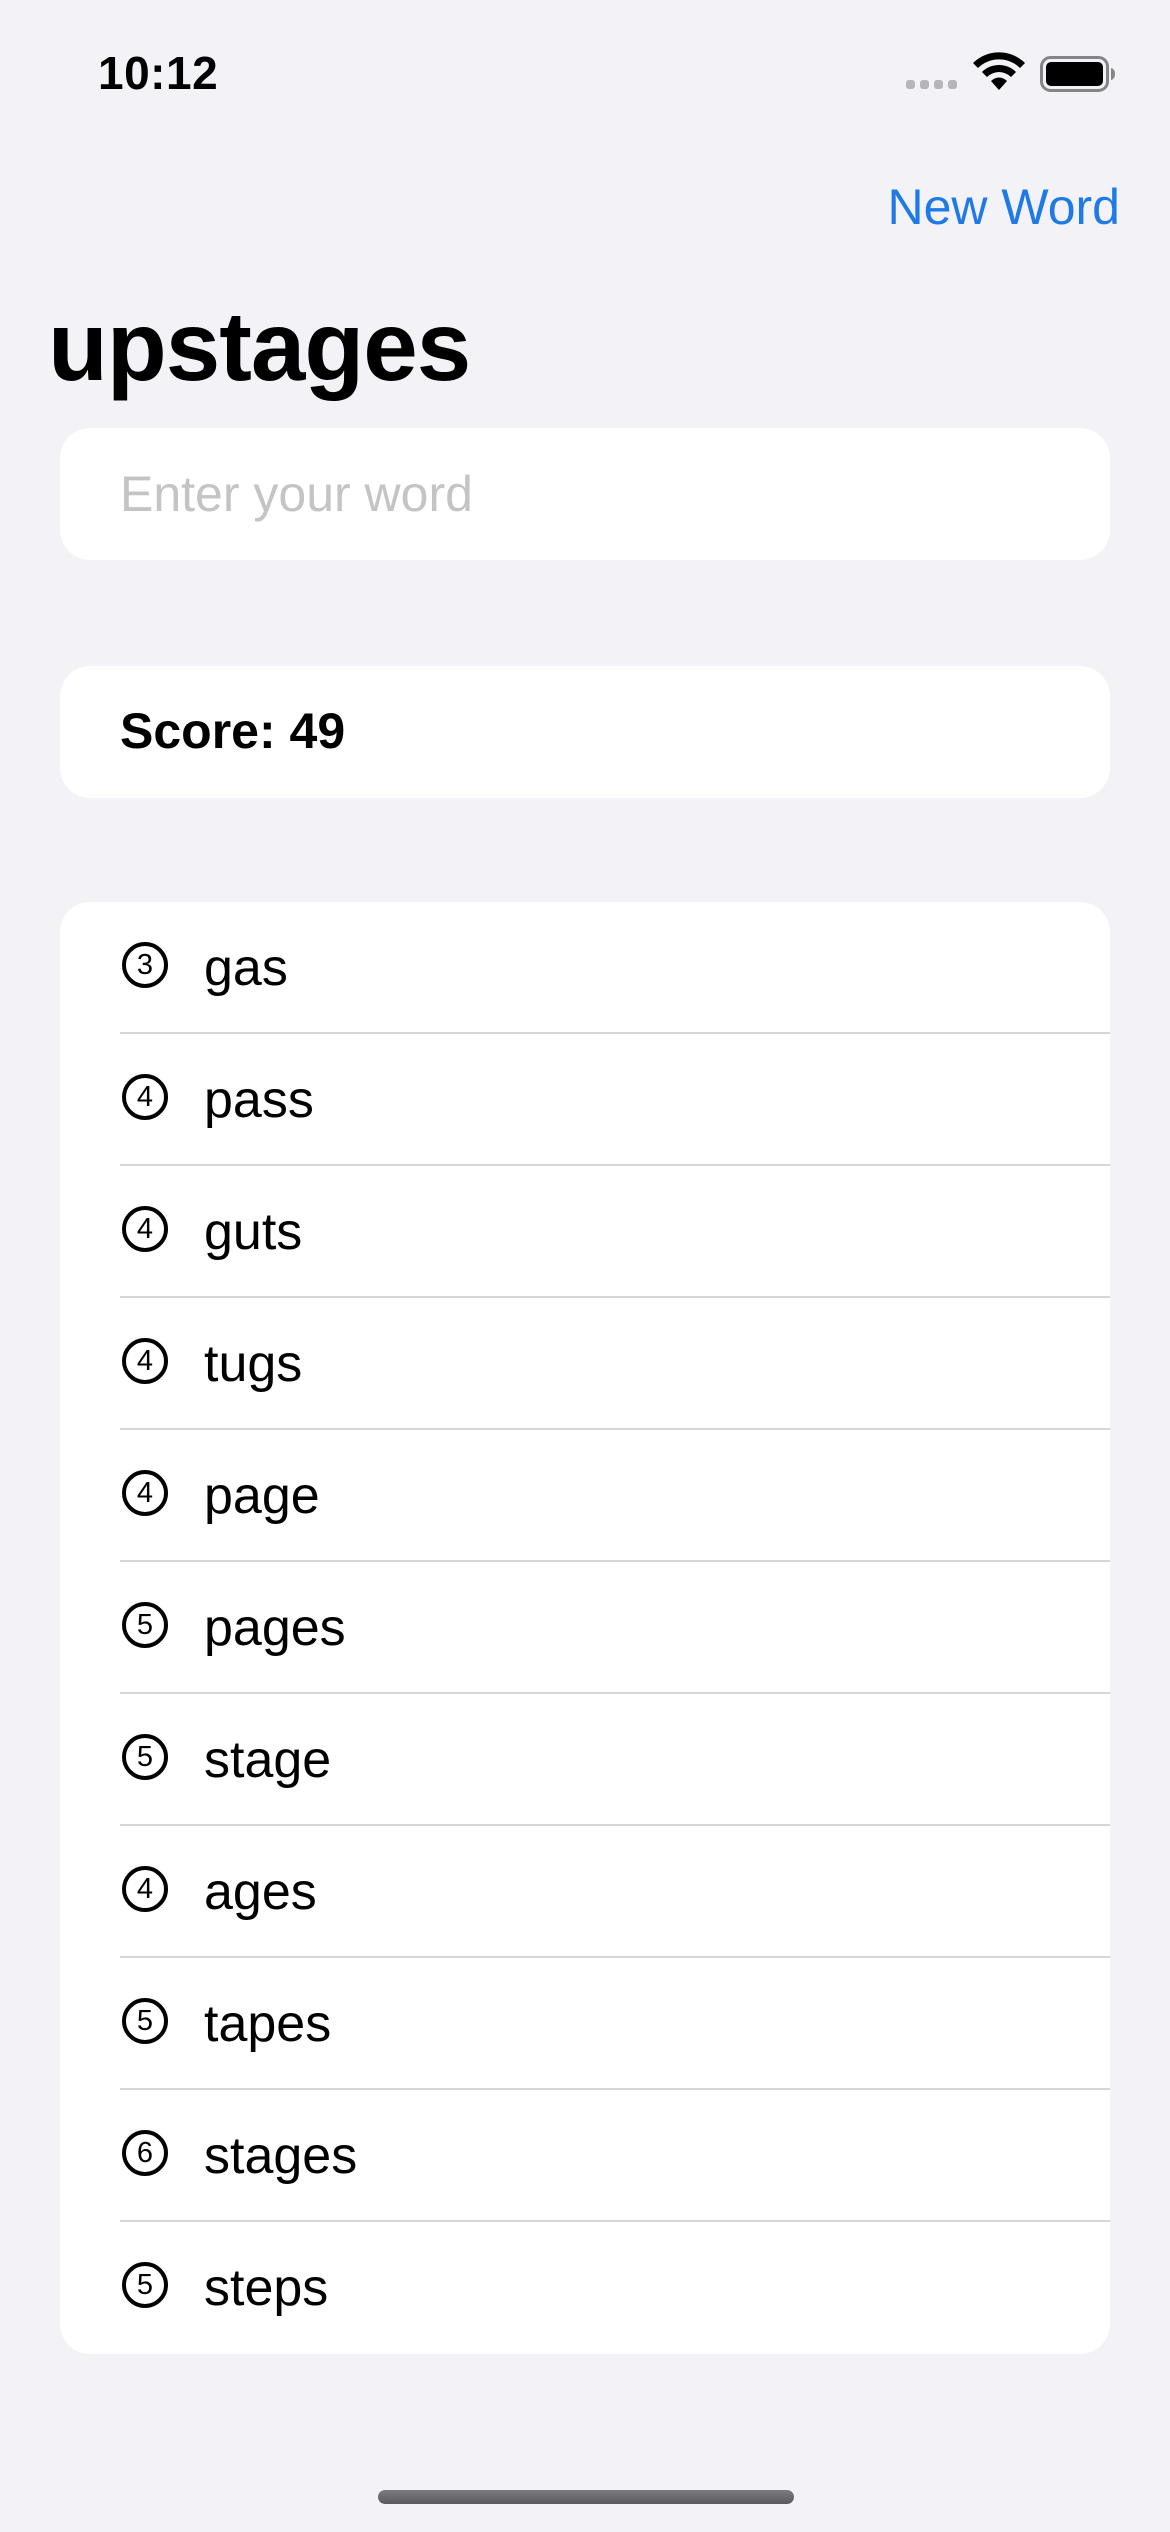  I want to click on cellular-signal-icon, so click(932, 86).